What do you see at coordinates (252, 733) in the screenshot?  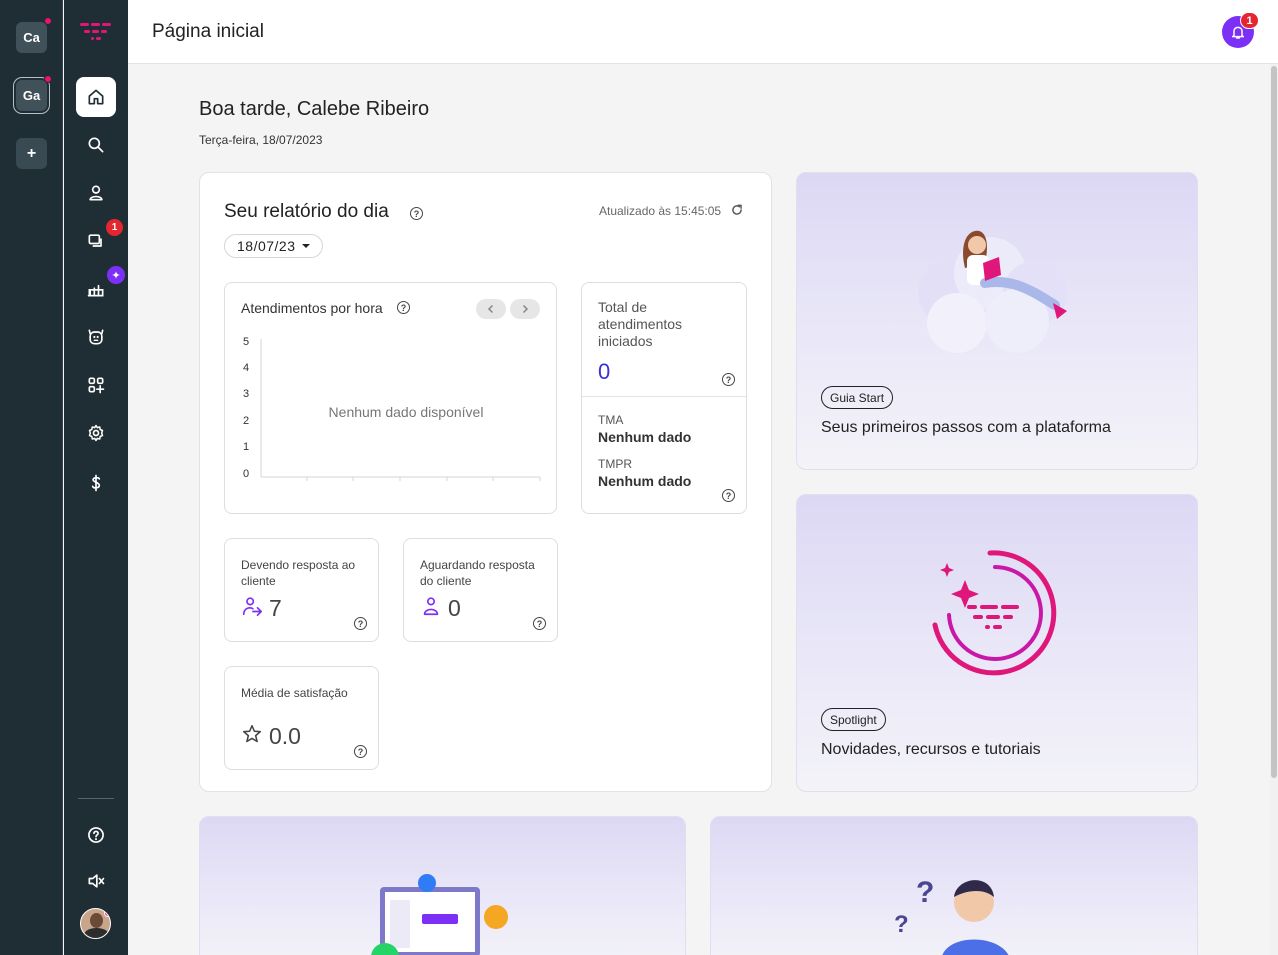 I see `star-icon` at bounding box center [252, 733].